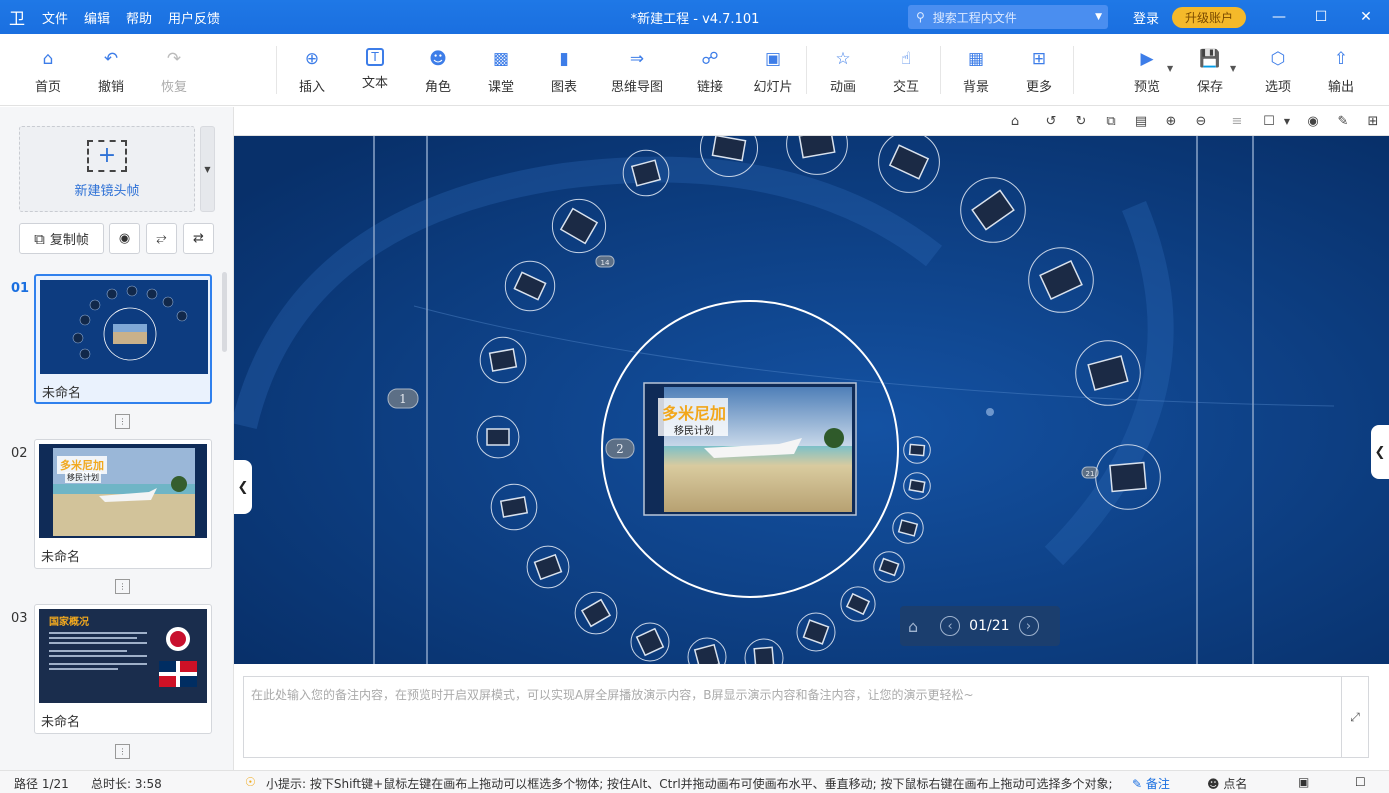 This screenshot has width=1389, height=793. I want to click on insert-button: ⊕ 插入, so click(312, 72).